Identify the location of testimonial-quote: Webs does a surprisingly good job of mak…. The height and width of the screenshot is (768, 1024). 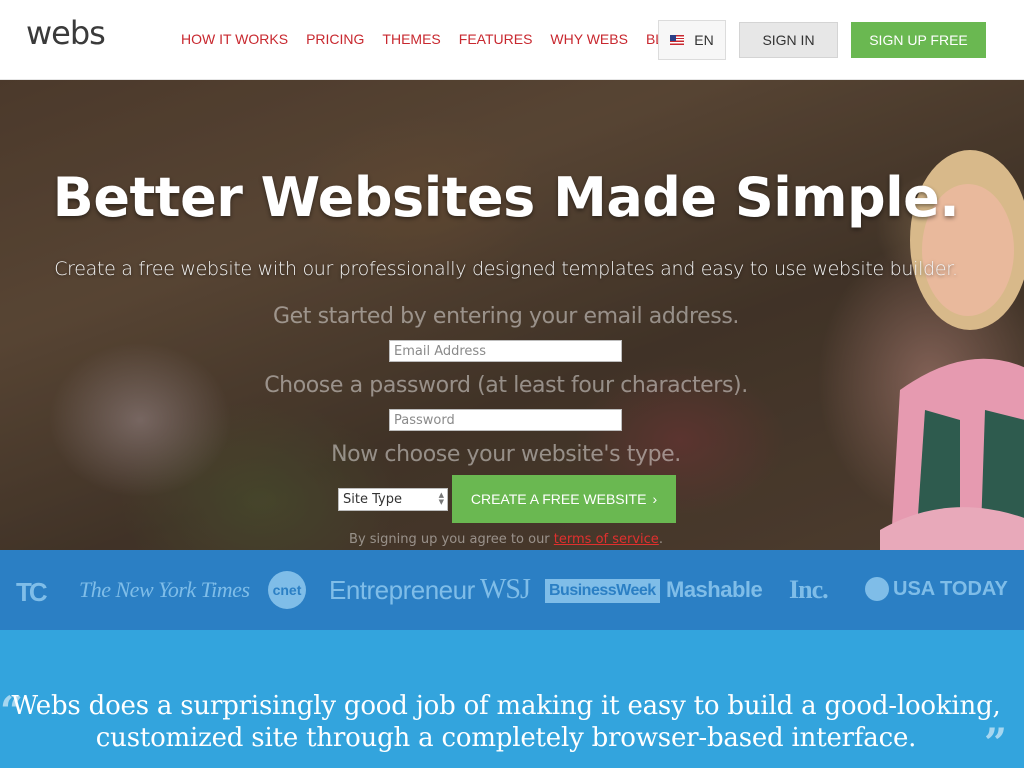
(506, 722).